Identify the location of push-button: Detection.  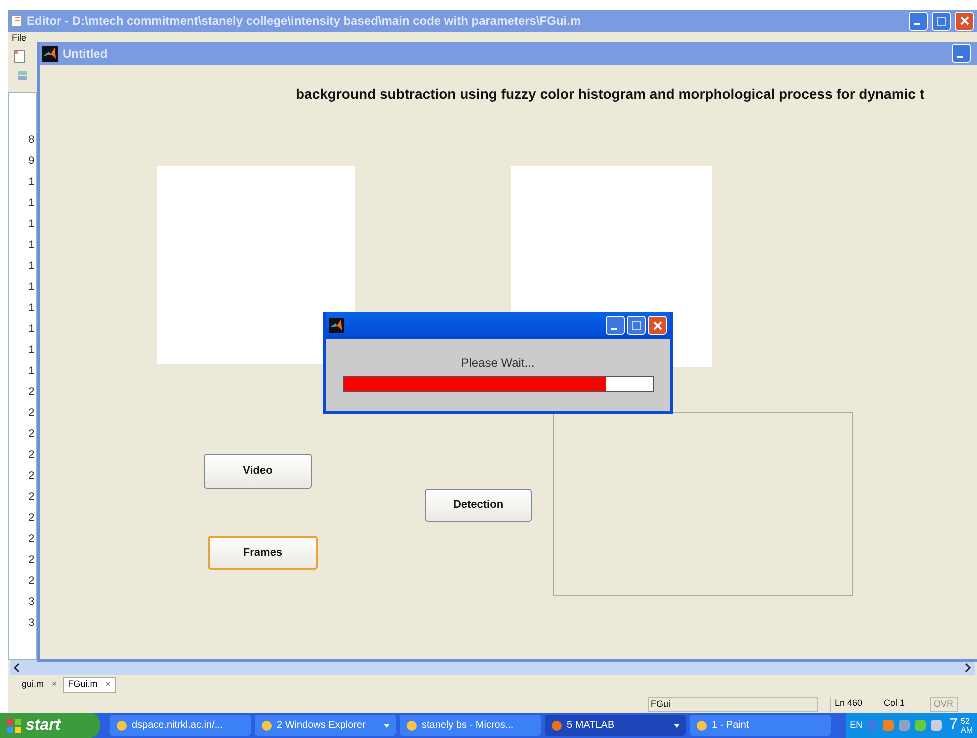
(478, 505).